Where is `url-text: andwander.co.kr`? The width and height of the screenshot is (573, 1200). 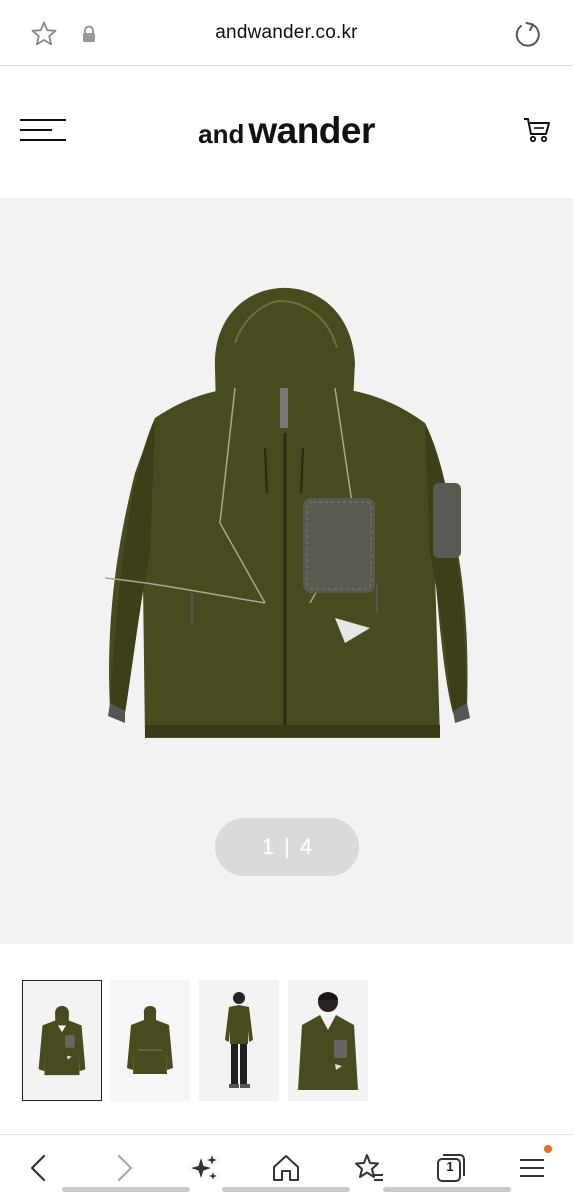
url-text: andwander.co.kr is located at coordinates (286, 33).